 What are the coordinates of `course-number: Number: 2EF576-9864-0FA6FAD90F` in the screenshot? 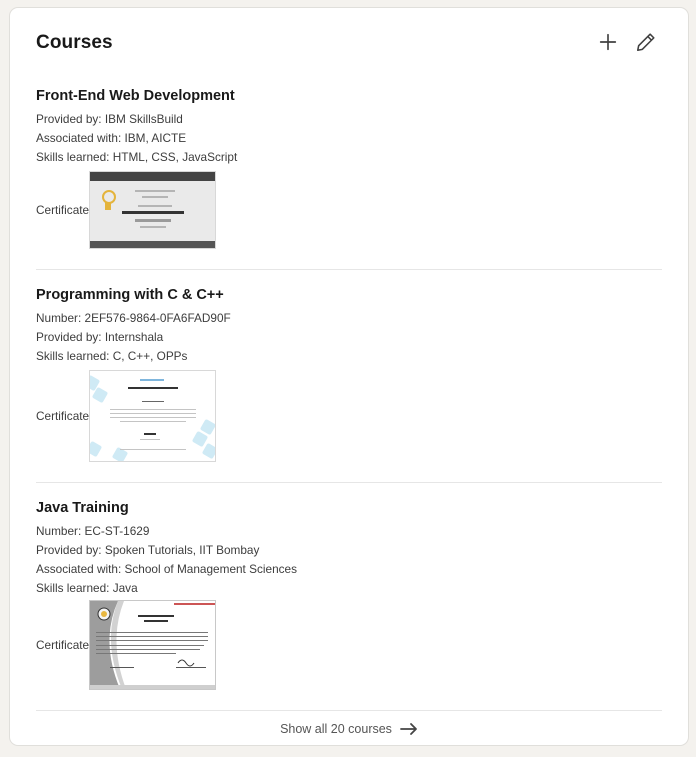 It's located at (133, 318).